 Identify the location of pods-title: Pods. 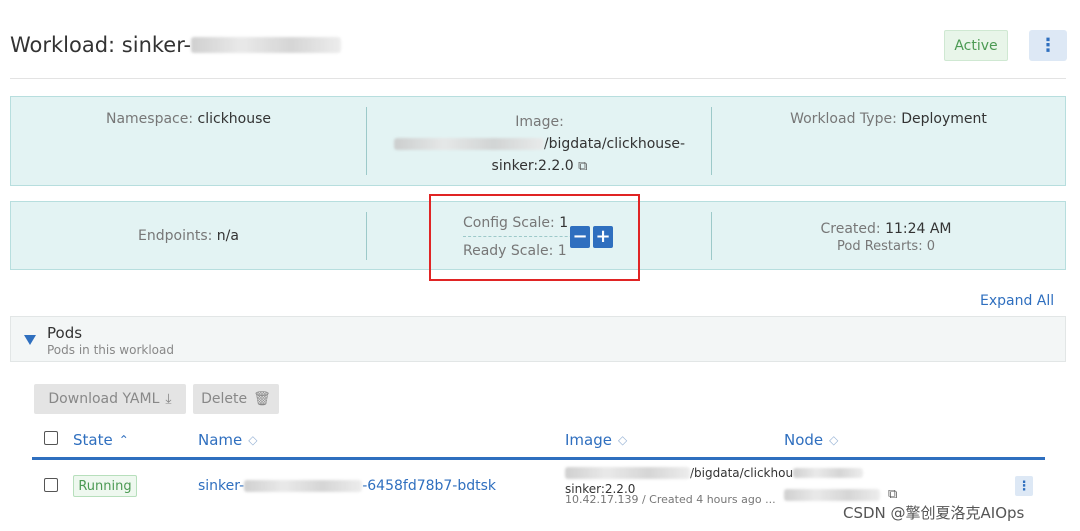
(65, 333).